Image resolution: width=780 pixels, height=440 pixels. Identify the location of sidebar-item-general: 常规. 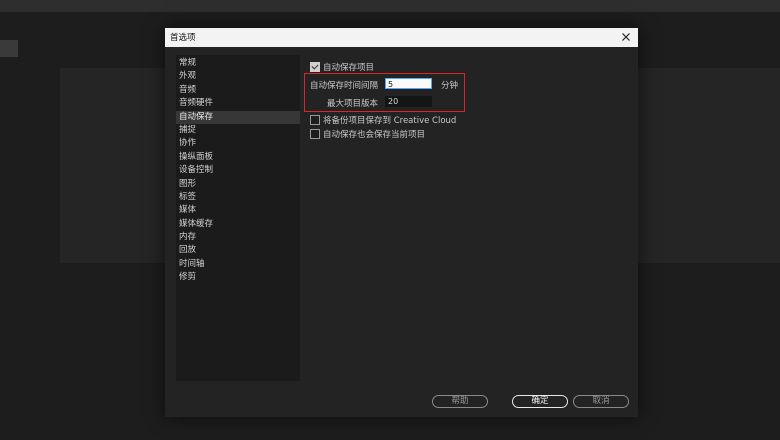
(238, 63).